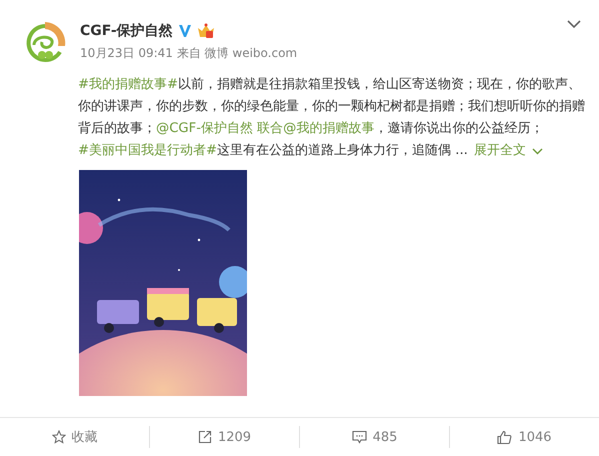 The height and width of the screenshot is (456, 599). I want to click on comment-icon, so click(359, 437).